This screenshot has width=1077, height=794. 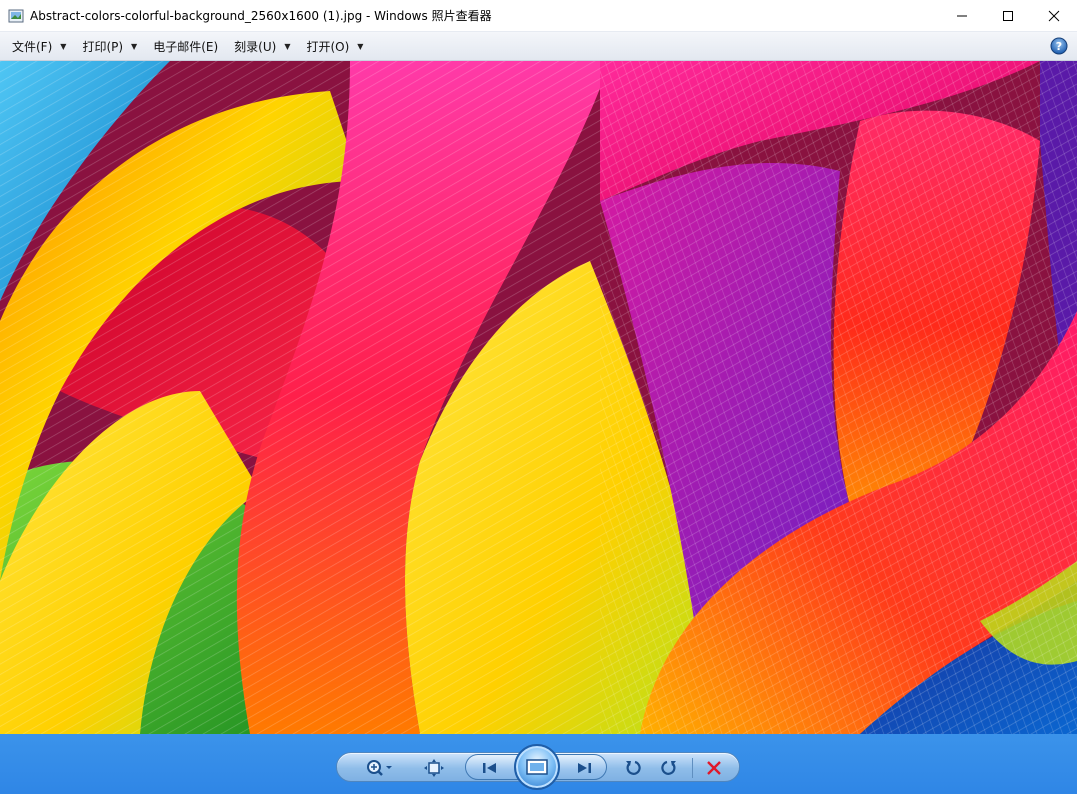 I want to click on next-button, so click(x=584, y=768).